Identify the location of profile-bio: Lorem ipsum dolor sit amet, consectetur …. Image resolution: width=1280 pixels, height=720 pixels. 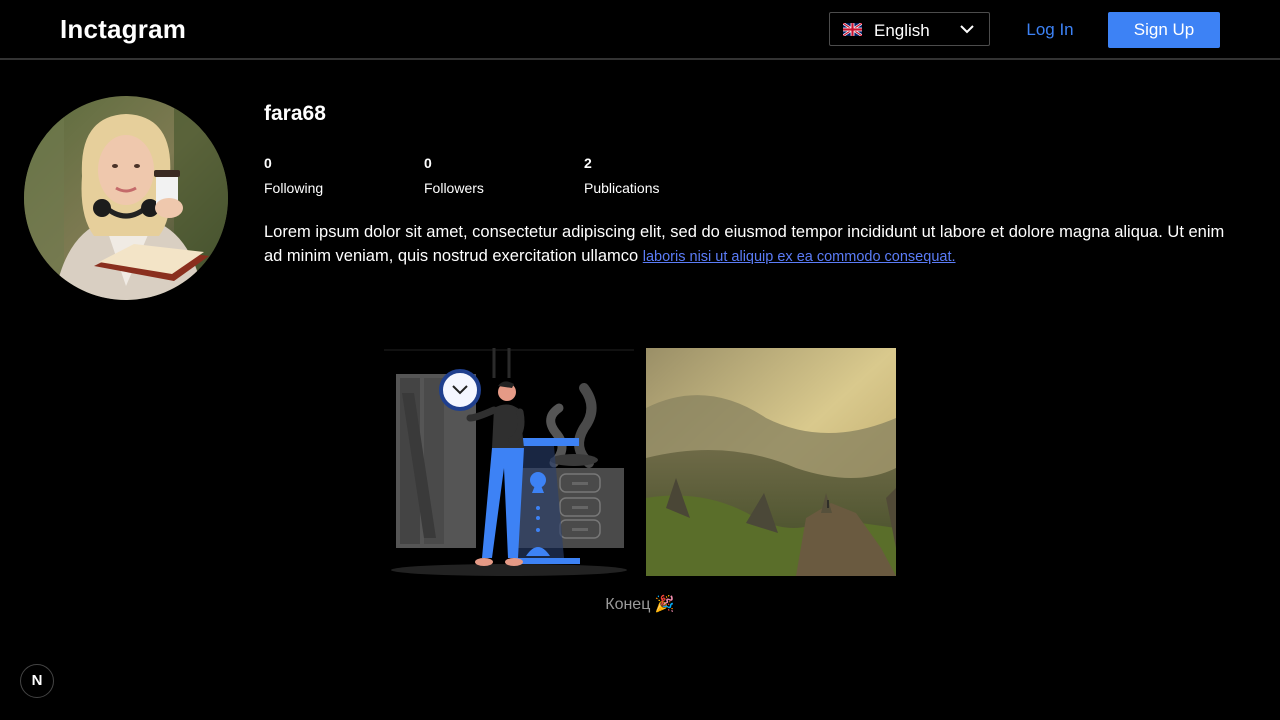
(754, 244).